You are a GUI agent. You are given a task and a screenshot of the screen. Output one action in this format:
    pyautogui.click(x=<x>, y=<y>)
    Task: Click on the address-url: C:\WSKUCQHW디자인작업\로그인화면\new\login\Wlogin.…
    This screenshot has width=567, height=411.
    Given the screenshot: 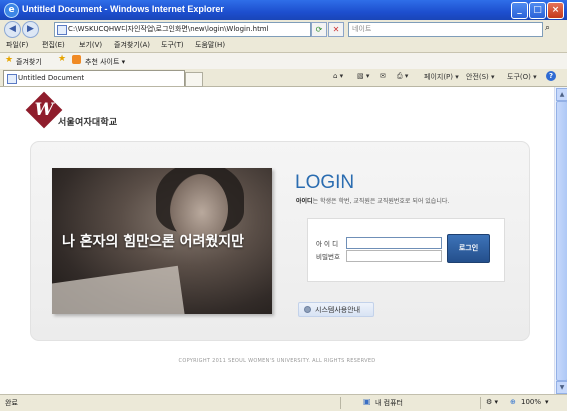 What is the action you would take?
    pyautogui.click(x=168, y=29)
    